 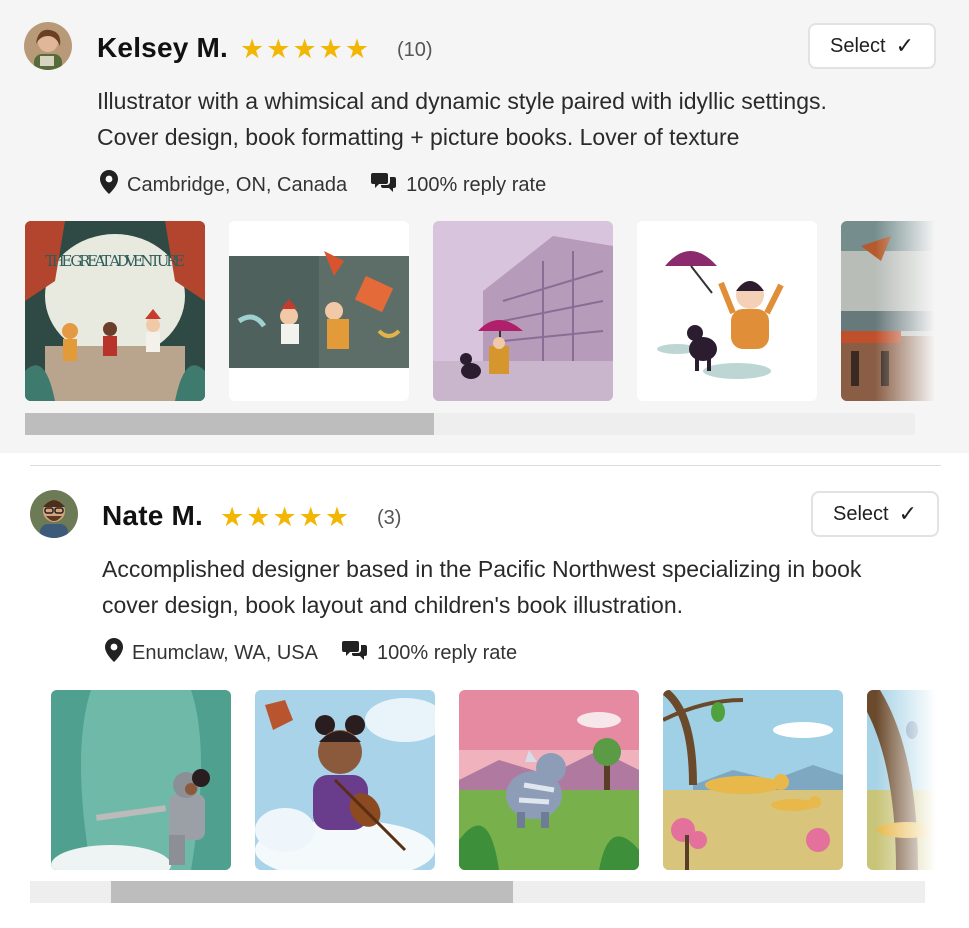 I want to click on location-text: Enumclaw, WA, USA, so click(x=225, y=652).